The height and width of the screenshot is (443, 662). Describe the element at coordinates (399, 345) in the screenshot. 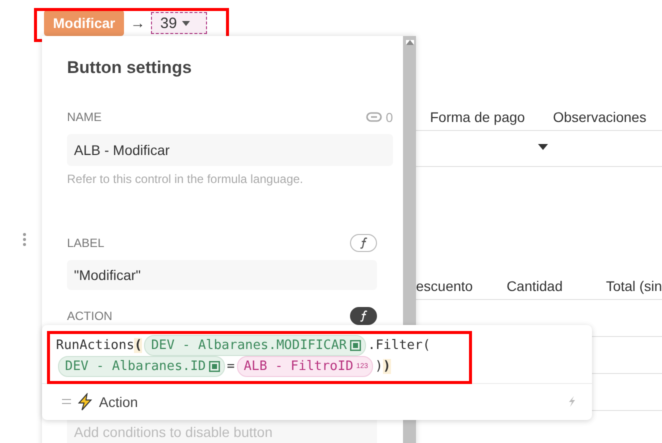

I see `formula-text: .Filter(` at that location.